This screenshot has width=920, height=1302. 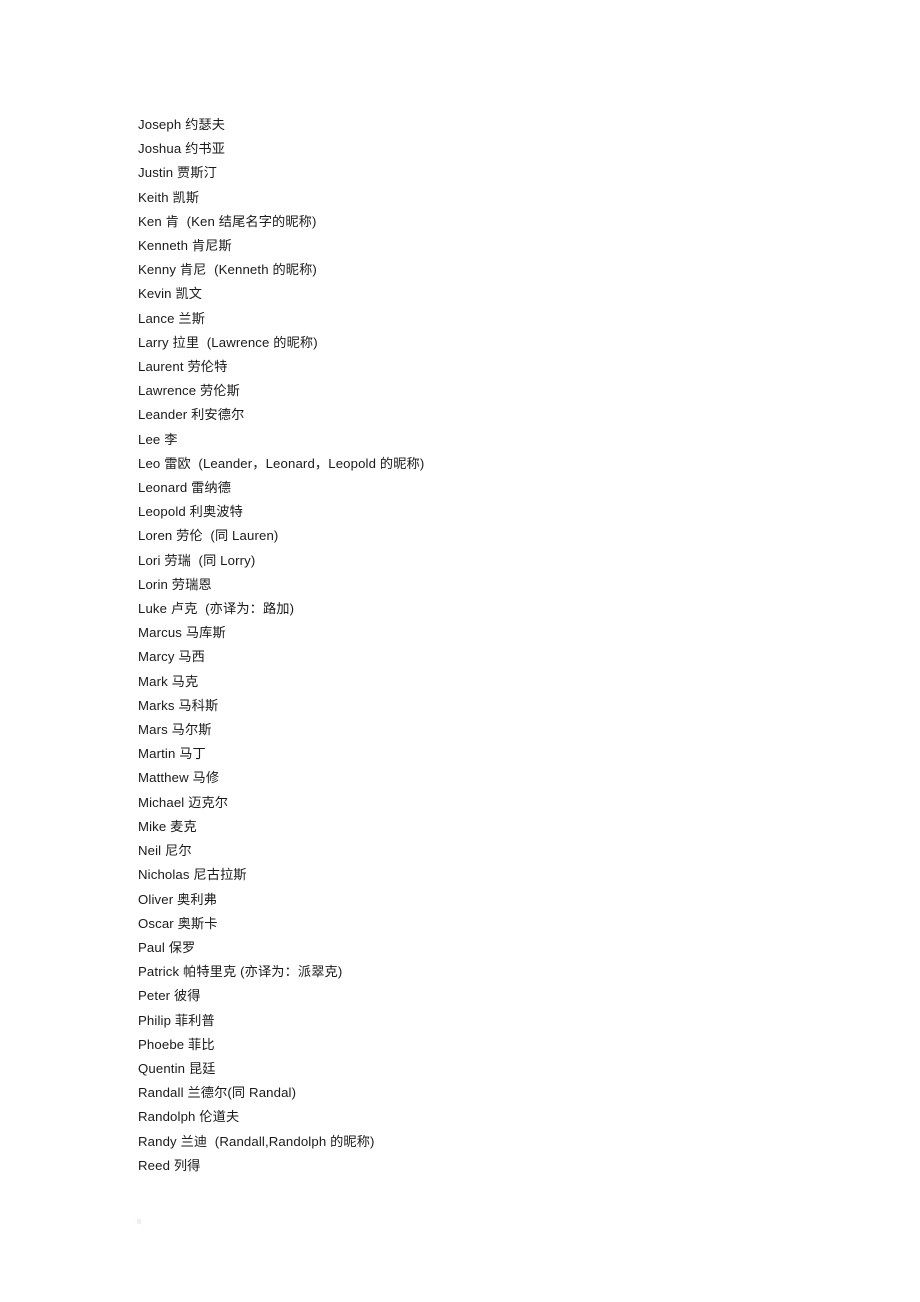 I want to click on name-entry: Leopold 利奥波特, so click(x=190, y=512).